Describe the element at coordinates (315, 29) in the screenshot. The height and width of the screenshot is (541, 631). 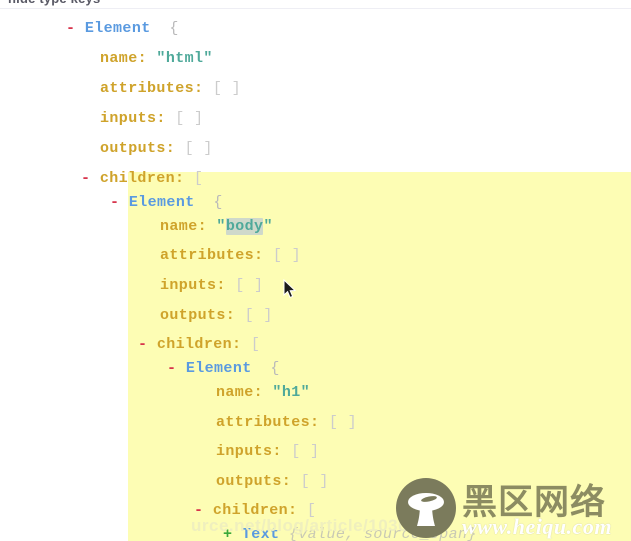
I see `tree-line: - Element {` at that location.